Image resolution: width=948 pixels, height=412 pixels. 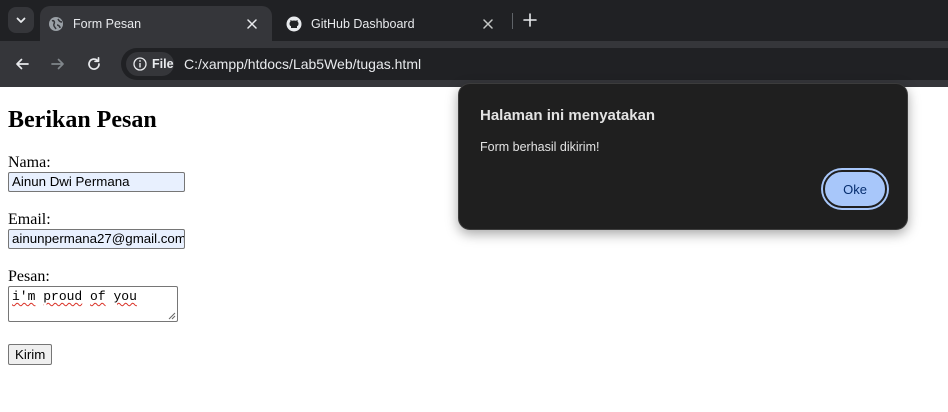 I want to click on reload-button, so click(x=94, y=64).